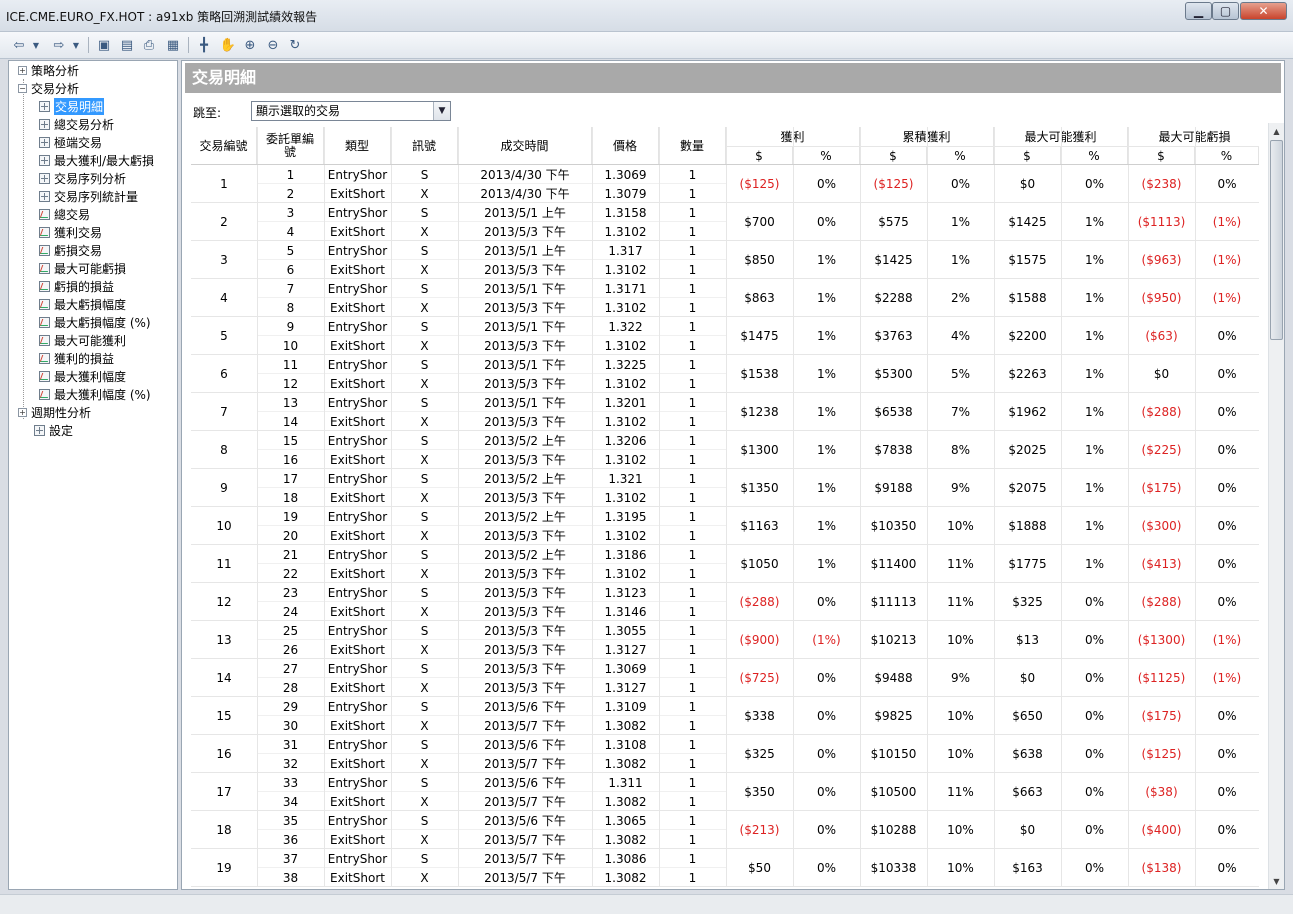 This screenshot has width=1293, height=914. I want to click on minimize-button: ▁, so click(1198, 11).